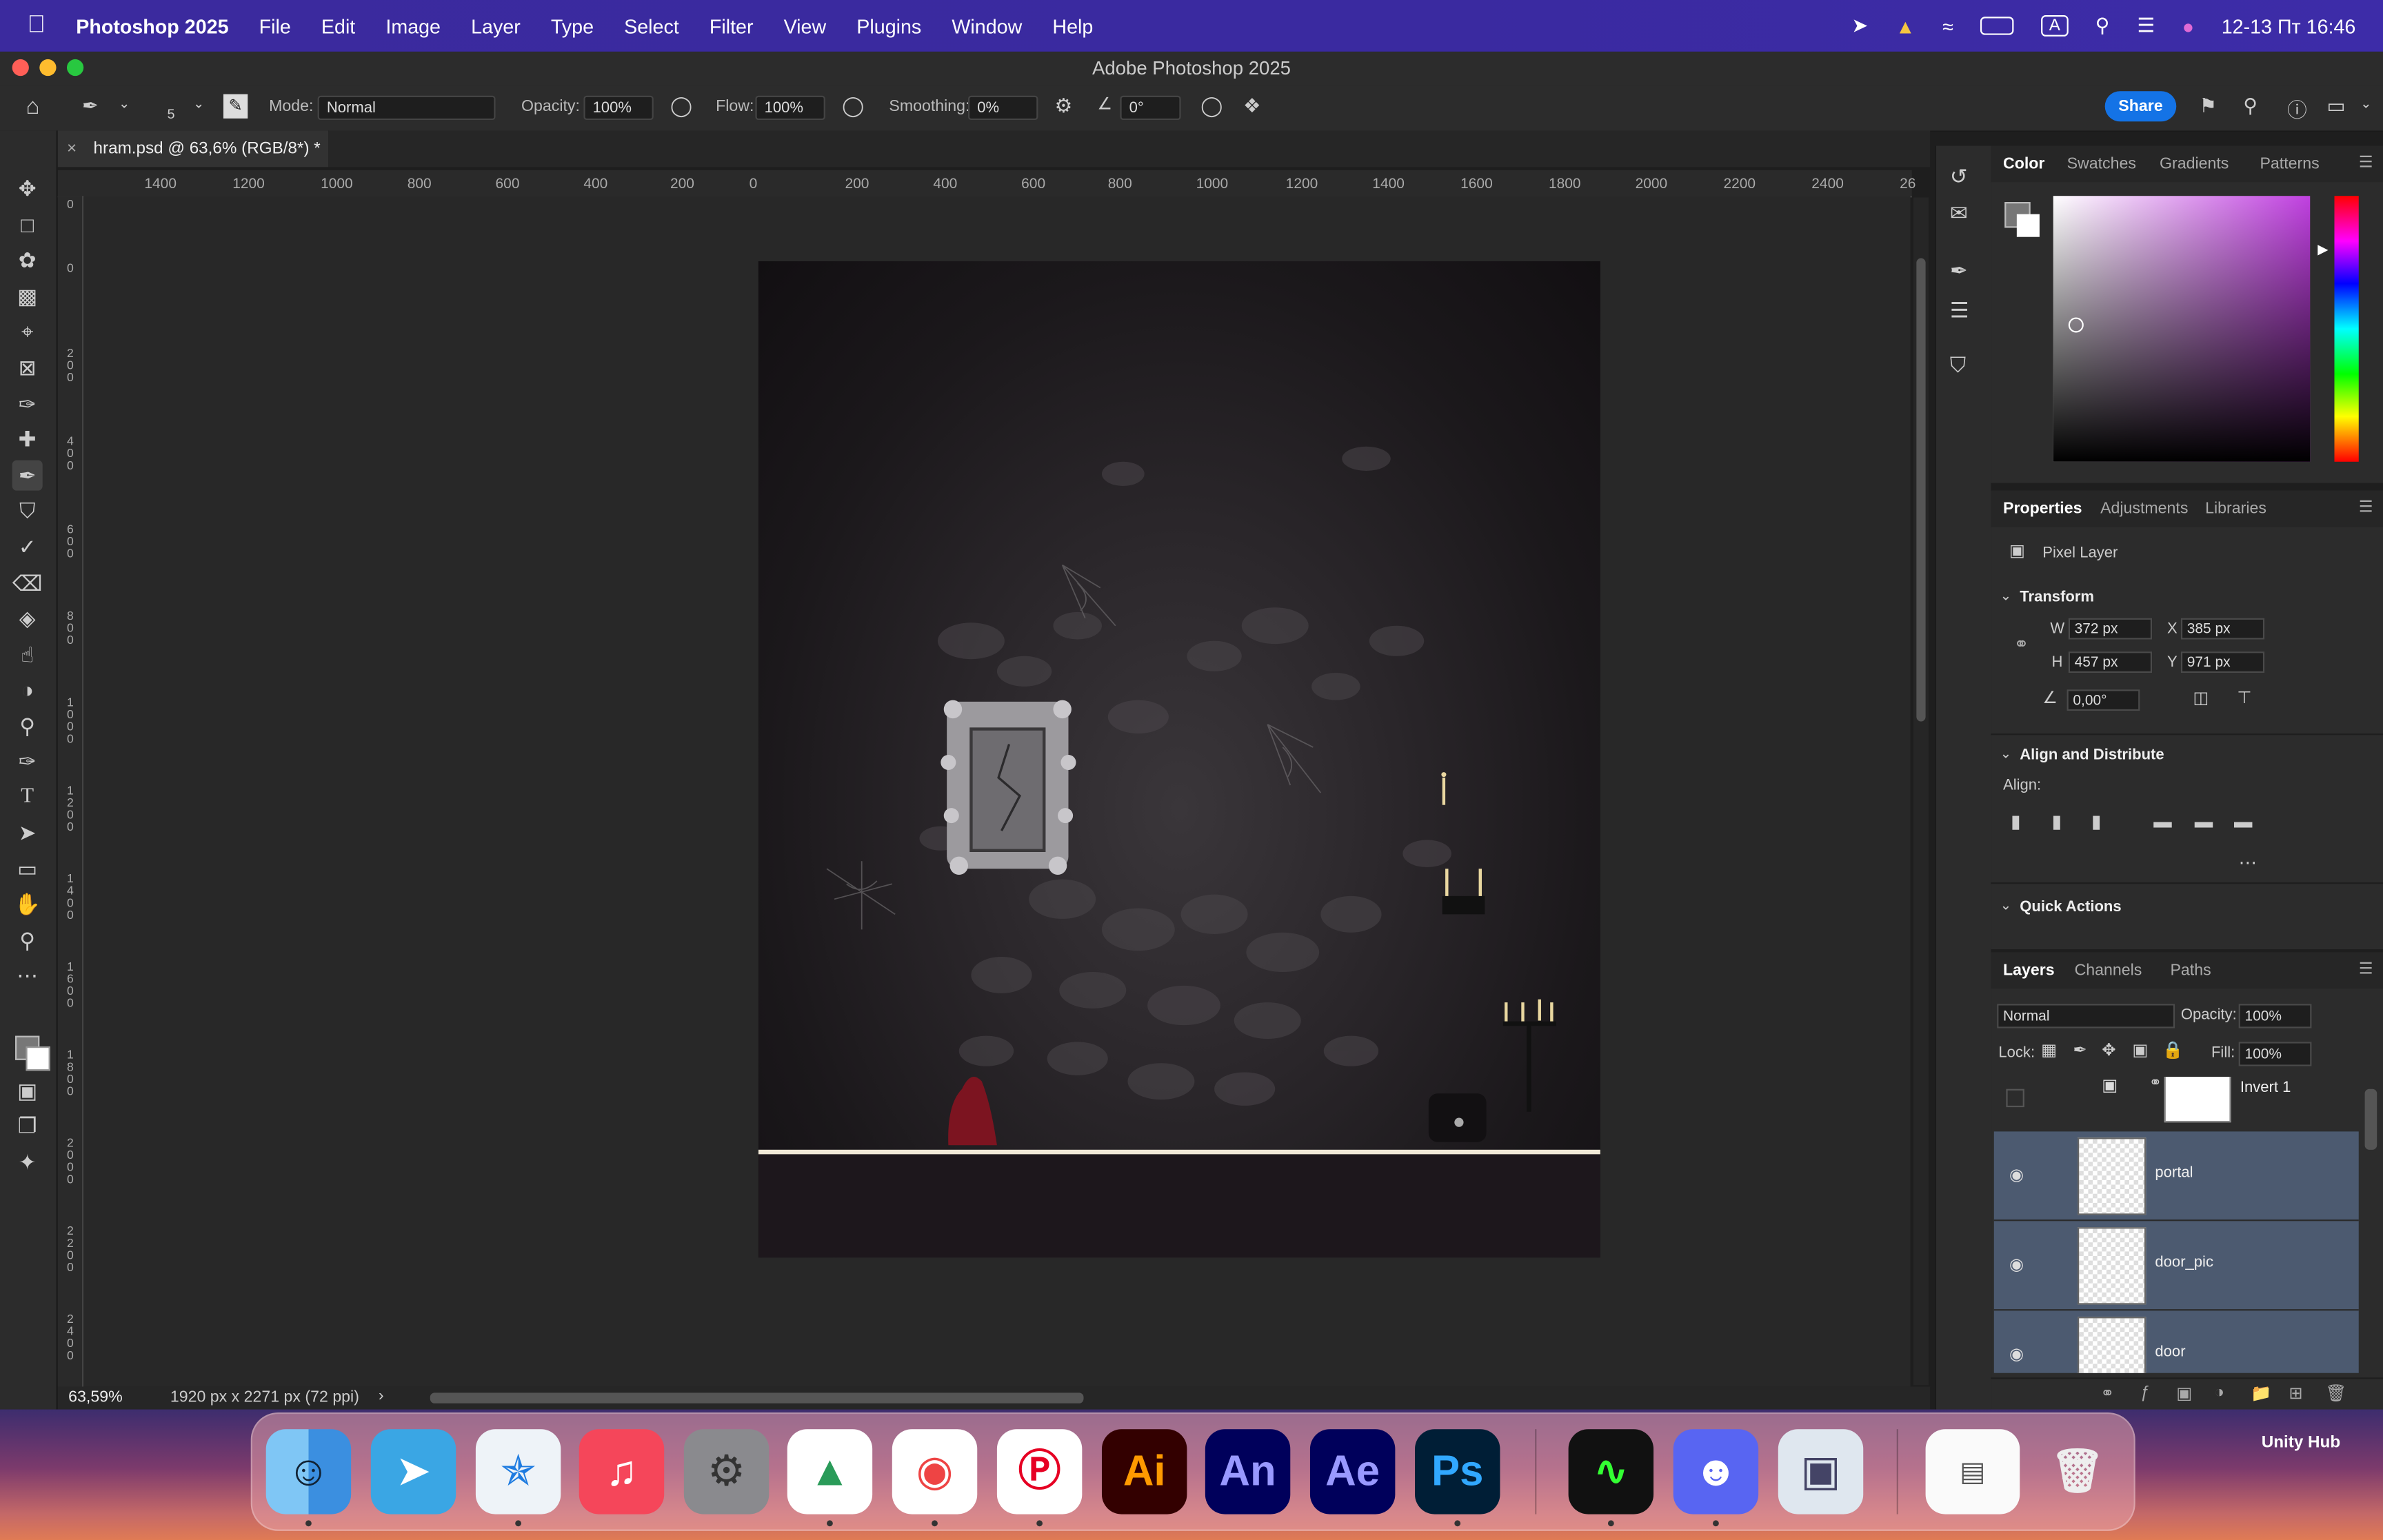 The height and width of the screenshot is (1540, 2383). What do you see at coordinates (199, 104) in the screenshot?
I see `brush-size-chevron-icon: ⌄` at bounding box center [199, 104].